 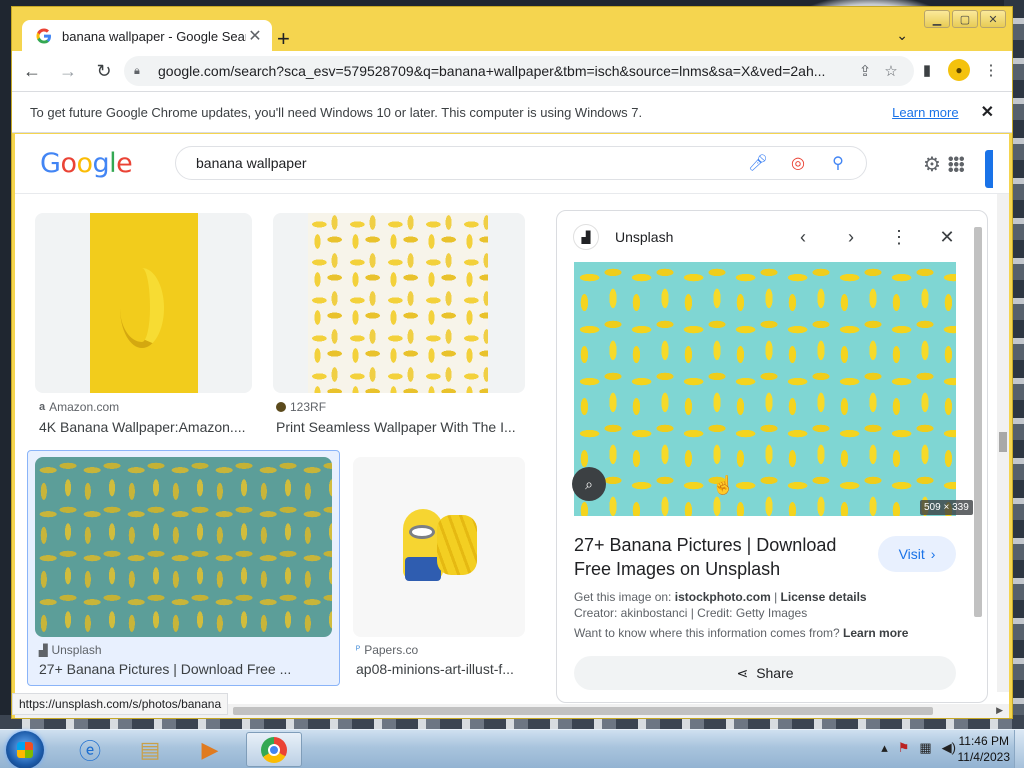 I want to click on volume-icon: ◀), so click(x=949, y=748).